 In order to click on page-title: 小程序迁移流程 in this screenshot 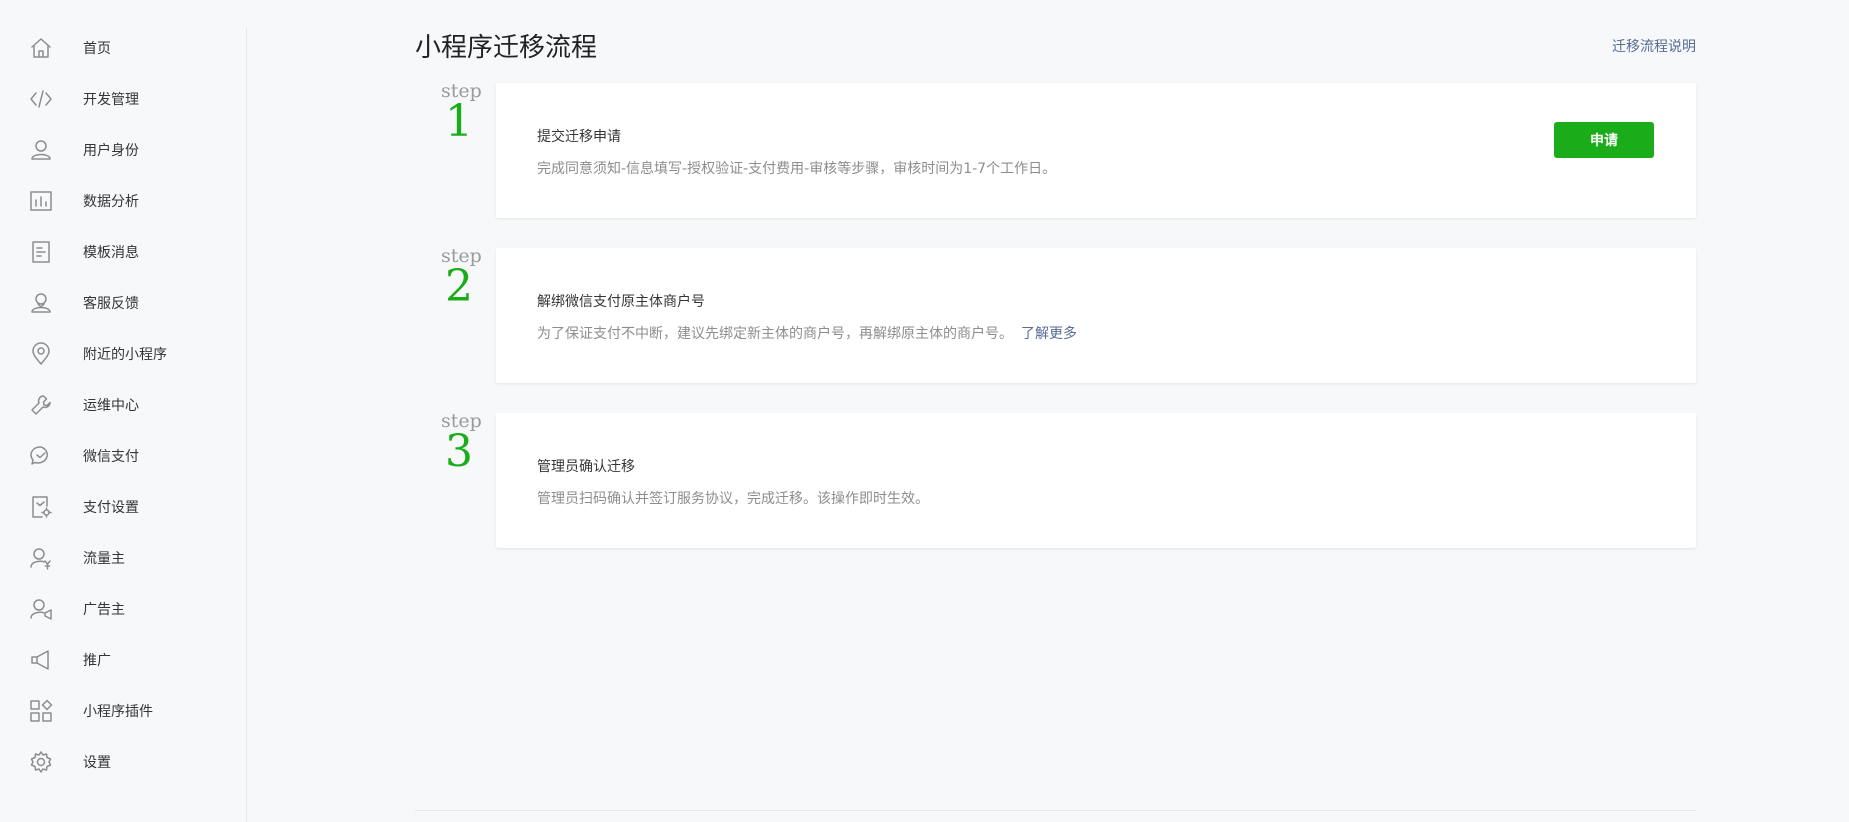, I will do `click(506, 48)`.